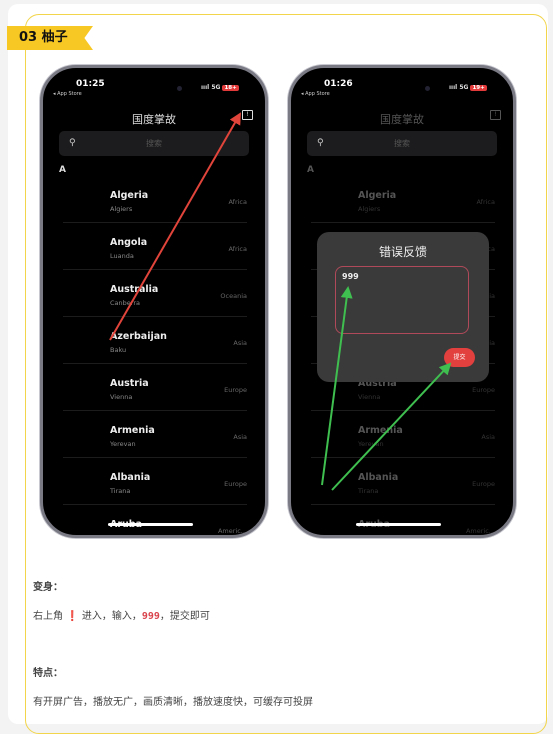  Describe the element at coordinates (184, 616) in the screenshot. I see `instr-suffix: ，提交即可` at that location.